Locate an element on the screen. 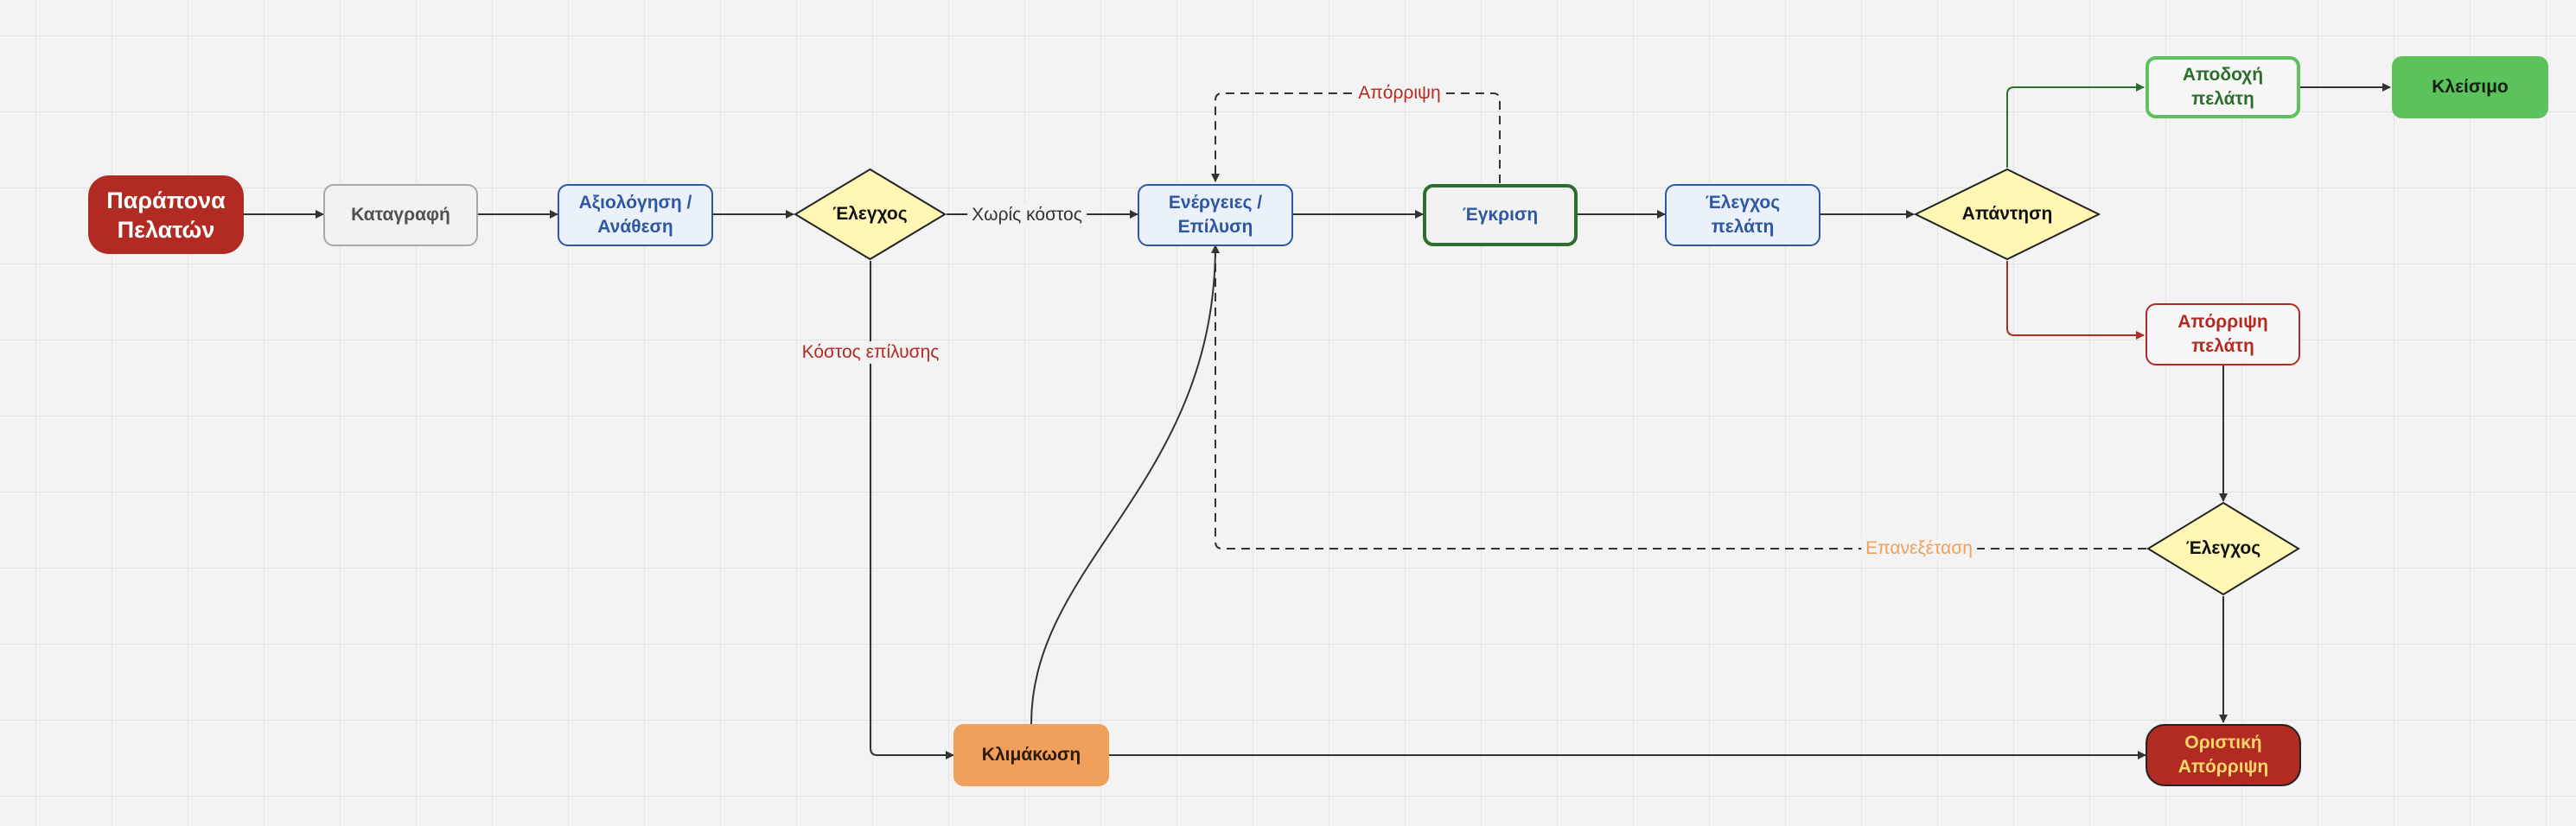 The width and height of the screenshot is (2576, 826). edge-approval-actions is located at coordinates (1356, 137).